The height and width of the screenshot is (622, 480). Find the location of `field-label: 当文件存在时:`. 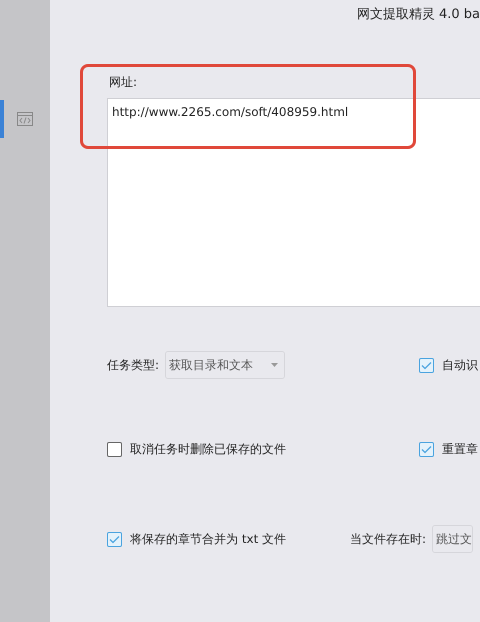

field-label: 当文件存在时: is located at coordinates (388, 539).